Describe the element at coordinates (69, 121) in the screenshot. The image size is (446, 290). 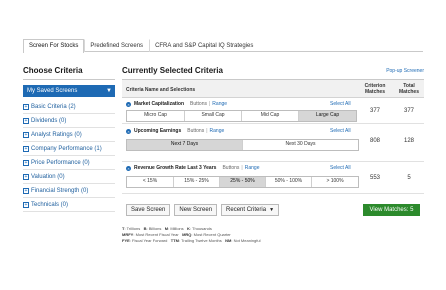
I see `criteria-category-dividends: + Dividends (0)` at that location.